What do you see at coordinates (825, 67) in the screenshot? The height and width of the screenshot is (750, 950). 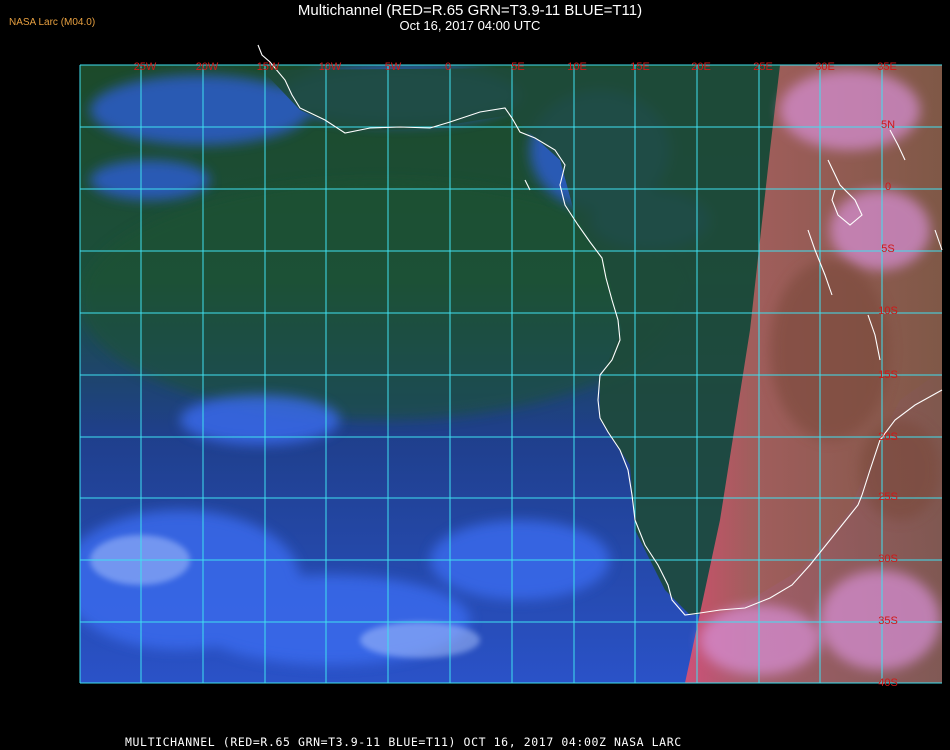 I see `longitude-label: 30E` at bounding box center [825, 67].